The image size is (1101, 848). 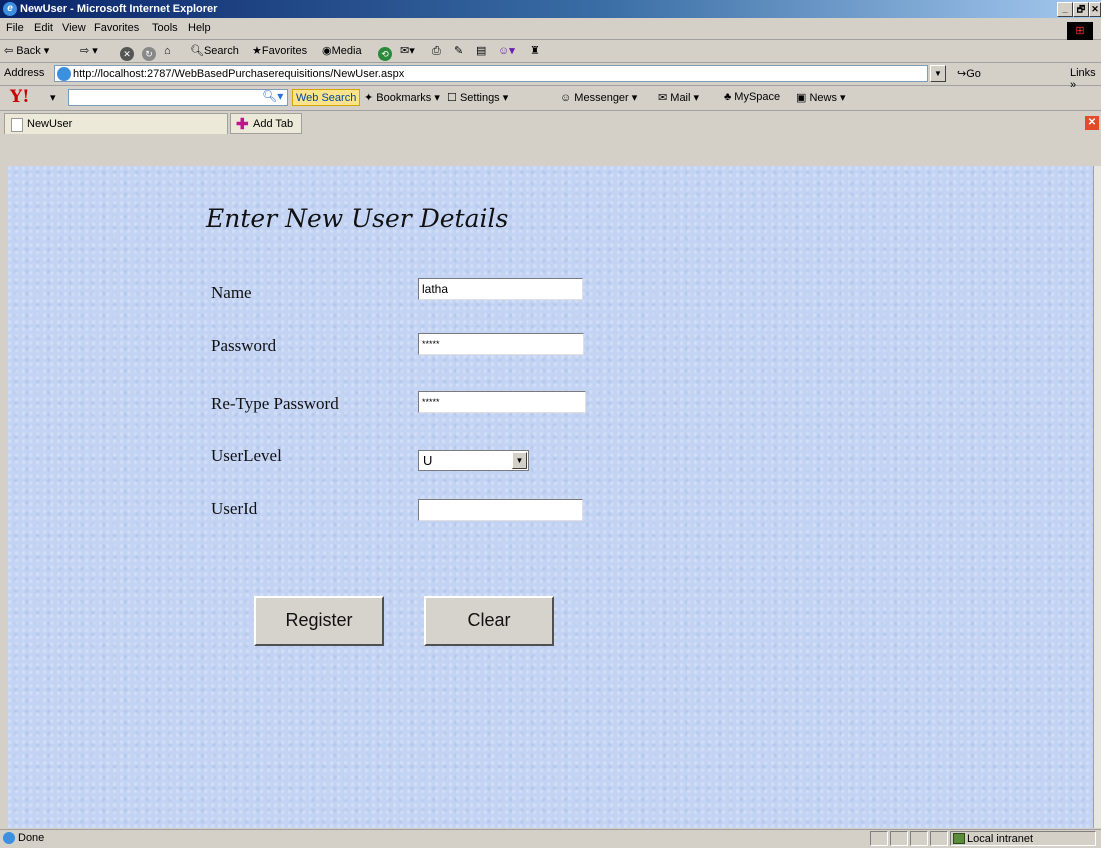 I want to click on media-icon: ◉, so click(x=327, y=51).